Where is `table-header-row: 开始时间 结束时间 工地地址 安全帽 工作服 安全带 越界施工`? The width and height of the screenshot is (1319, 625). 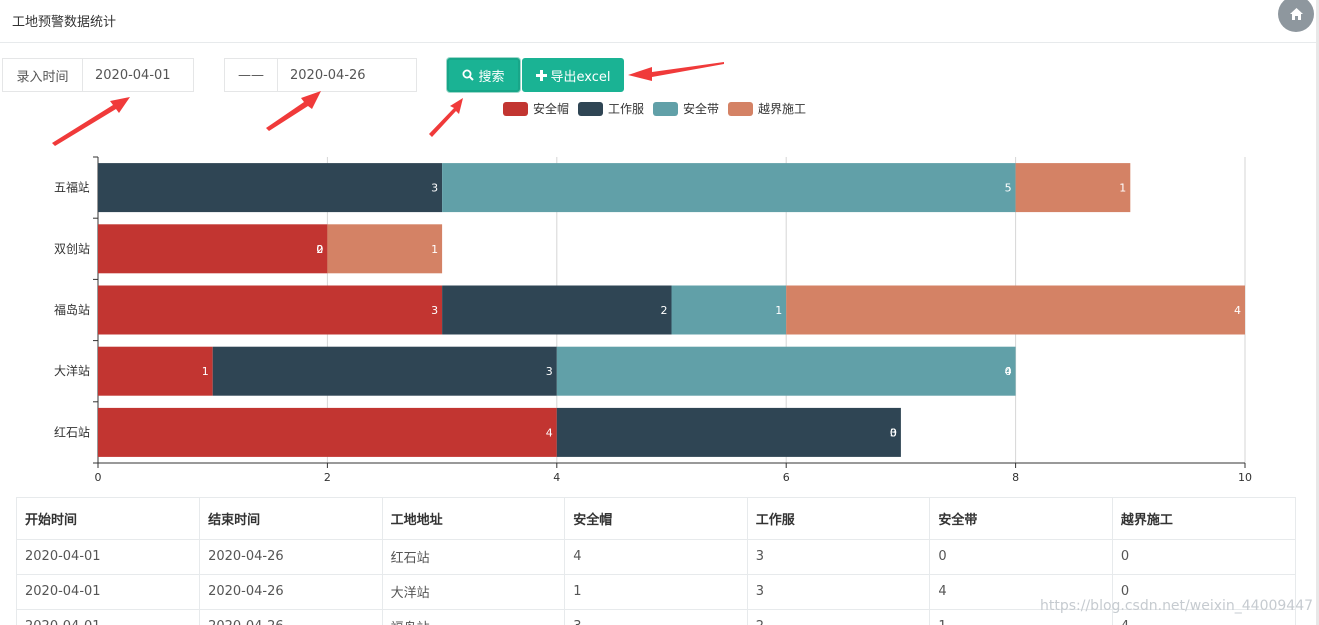
table-header-row: 开始时间 结束时间 工地地址 安全帽 工作服 安全带 越界施工 is located at coordinates (656, 519).